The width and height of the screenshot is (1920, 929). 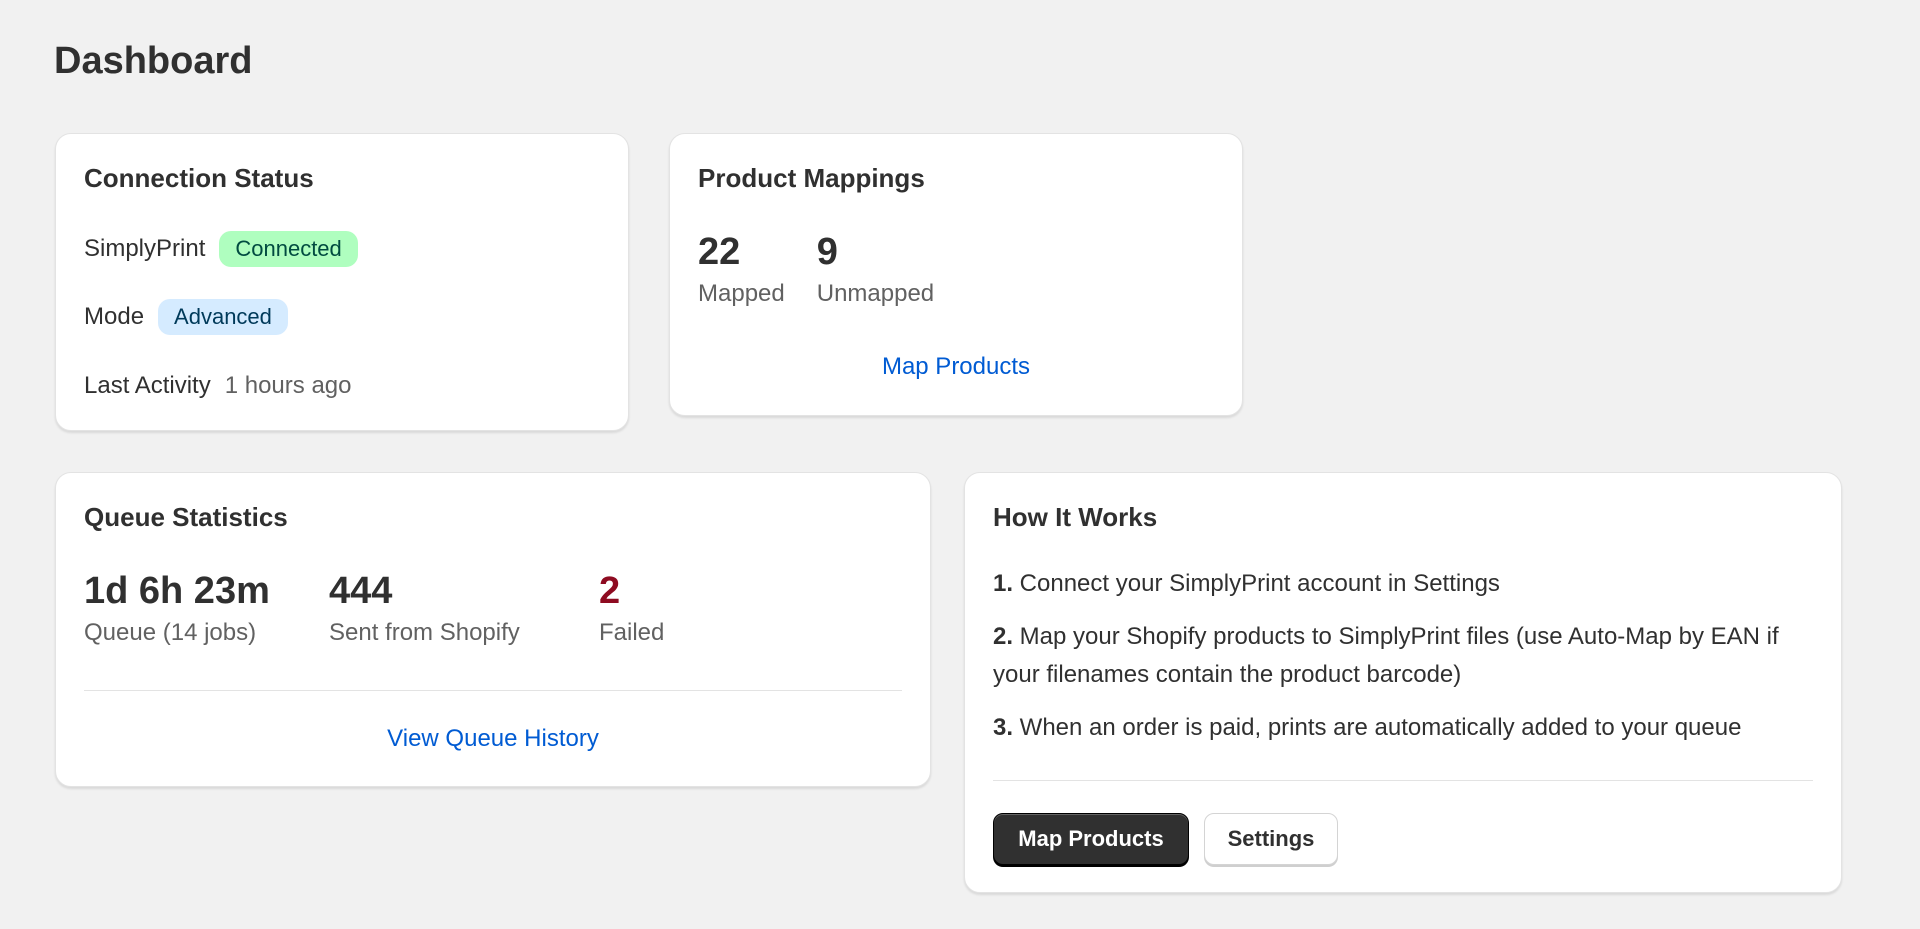 What do you see at coordinates (875, 293) in the screenshot?
I see `unmapped-label: Unmapped` at bounding box center [875, 293].